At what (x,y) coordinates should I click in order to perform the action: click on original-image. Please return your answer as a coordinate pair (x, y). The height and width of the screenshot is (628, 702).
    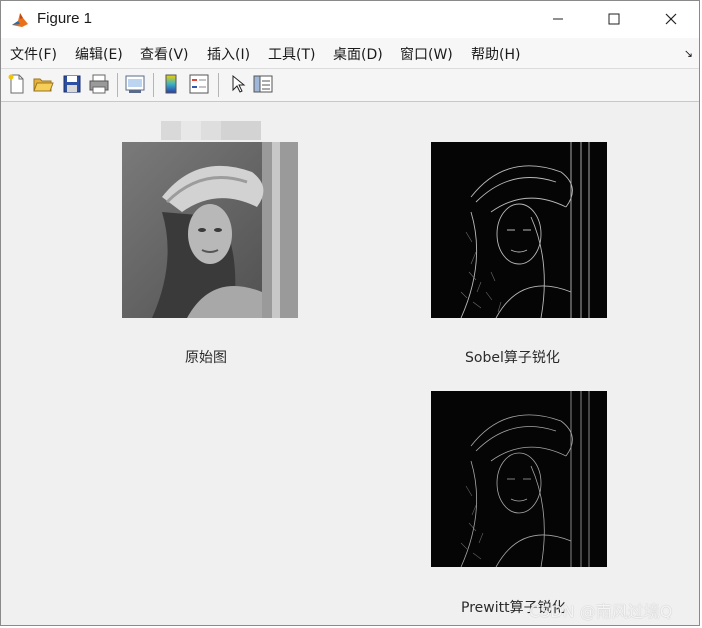
    Looking at the image, I should click on (210, 230).